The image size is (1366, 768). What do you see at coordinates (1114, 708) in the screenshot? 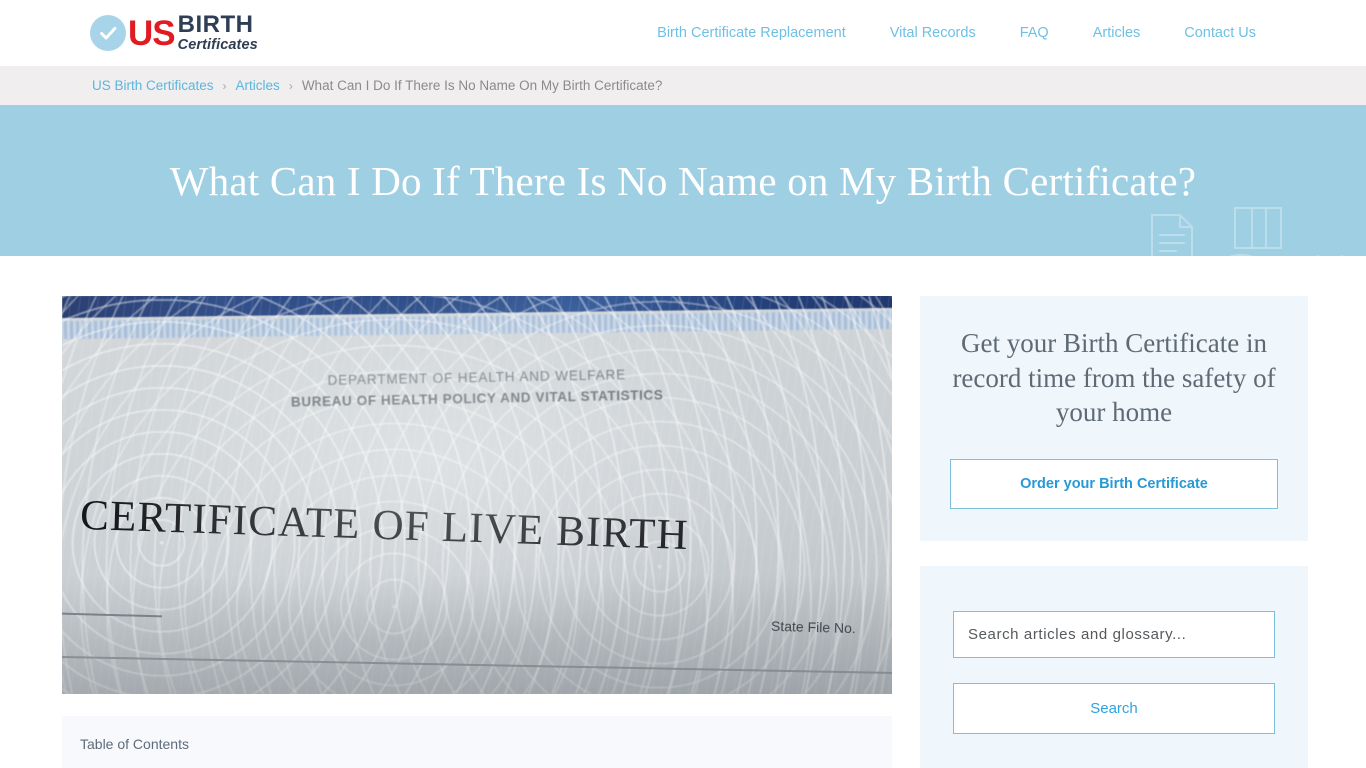
I see `search-button: Search` at bounding box center [1114, 708].